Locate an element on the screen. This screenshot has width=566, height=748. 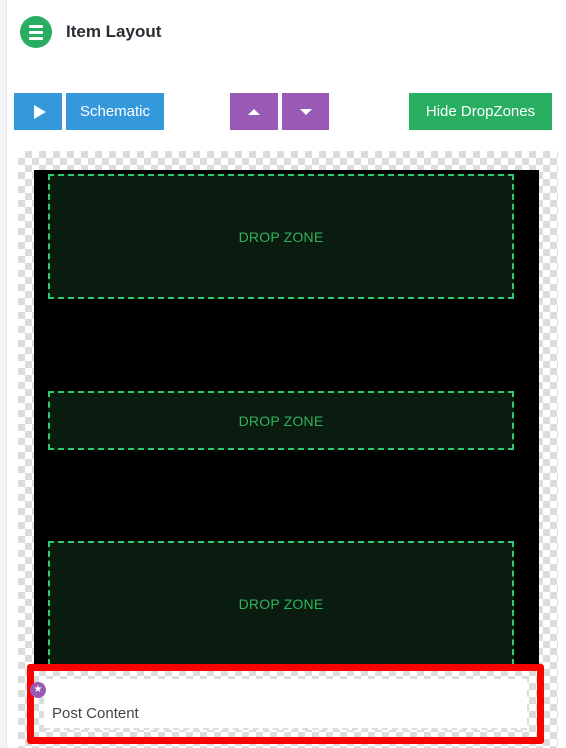
play-icon is located at coordinates (39, 111).